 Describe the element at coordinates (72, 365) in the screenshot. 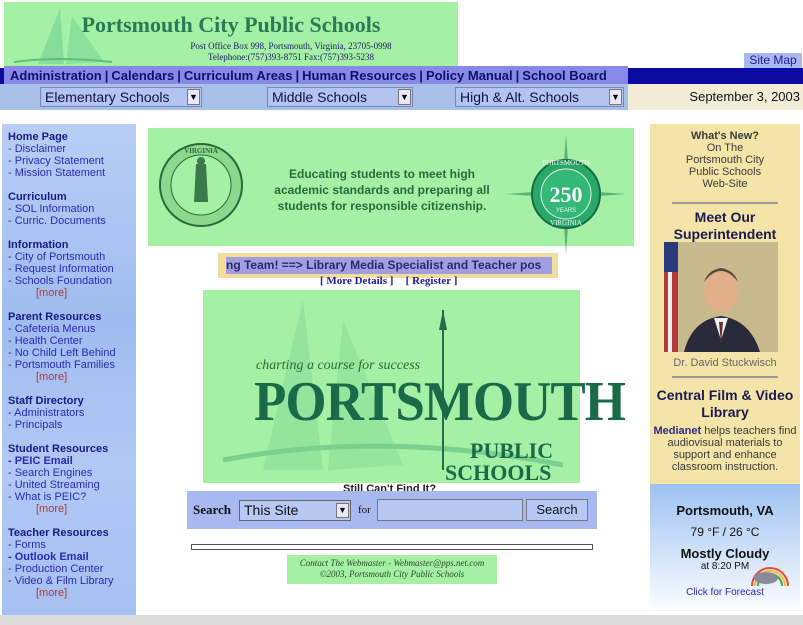

I see `sidebar-link: - Portsmouth Families` at that location.